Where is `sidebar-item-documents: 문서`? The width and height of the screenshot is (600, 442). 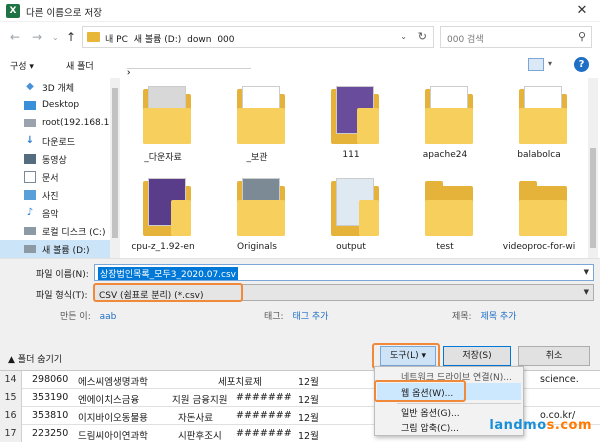
sidebar-item-documents: 문서 is located at coordinates (41, 177).